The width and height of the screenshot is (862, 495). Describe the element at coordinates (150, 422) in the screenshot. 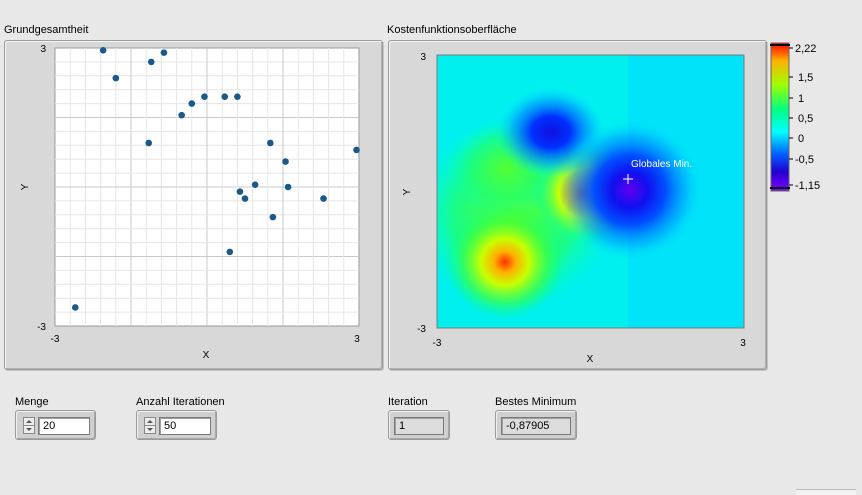

I see `iterations-increment-button` at that location.